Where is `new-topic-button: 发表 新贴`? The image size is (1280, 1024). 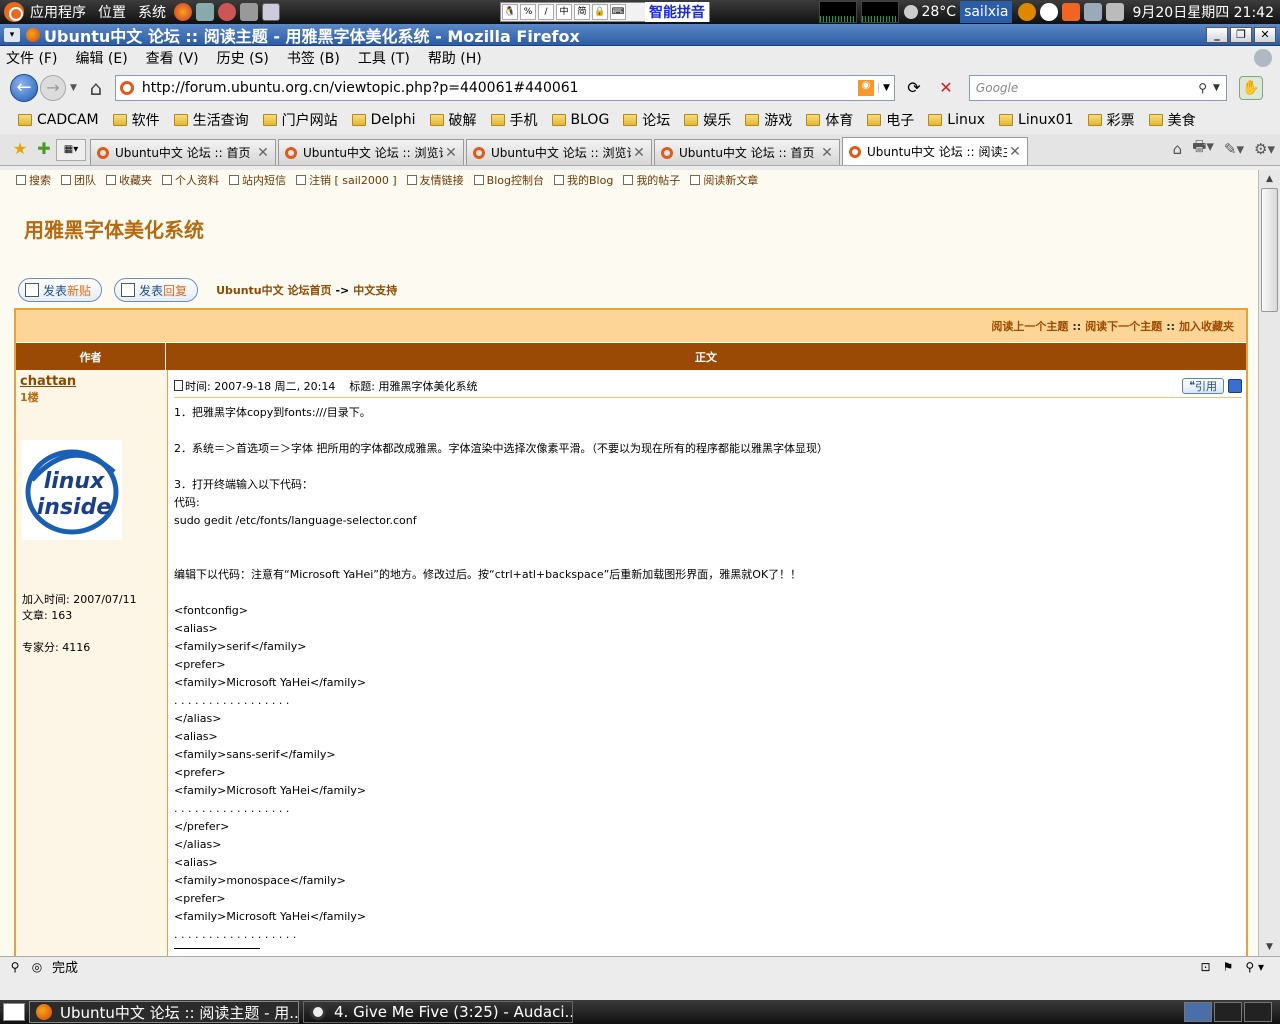
new-topic-button: 发表 新贴 is located at coordinates (60, 290).